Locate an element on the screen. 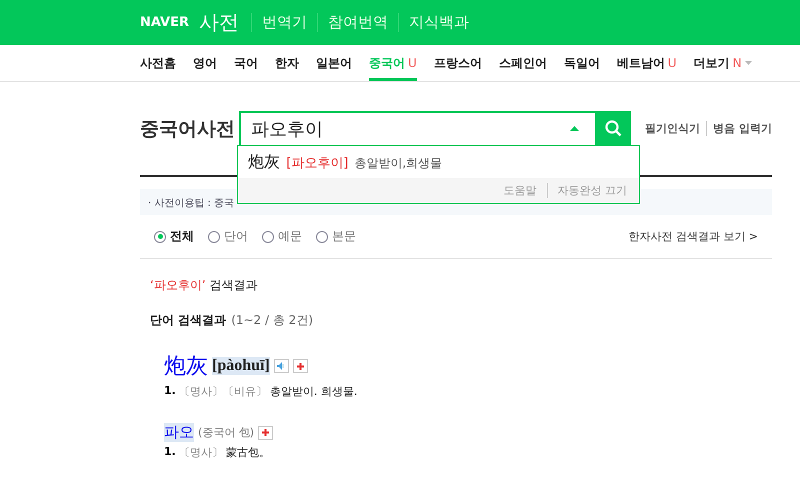 This screenshot has height=499, width=800. nav-tab: 프랑스어 is located at coordinates (458, 63).